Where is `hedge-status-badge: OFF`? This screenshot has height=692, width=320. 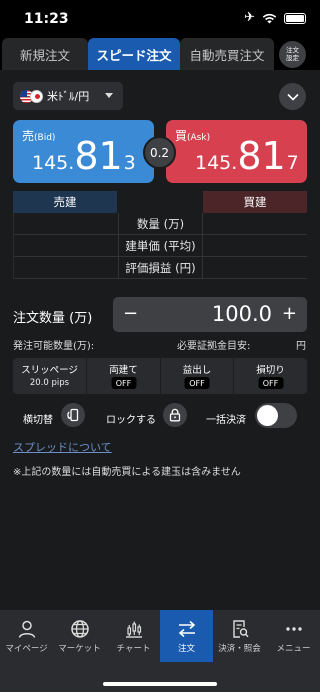 hedge-status-badge: OFF is located at coordinates (123, 383).